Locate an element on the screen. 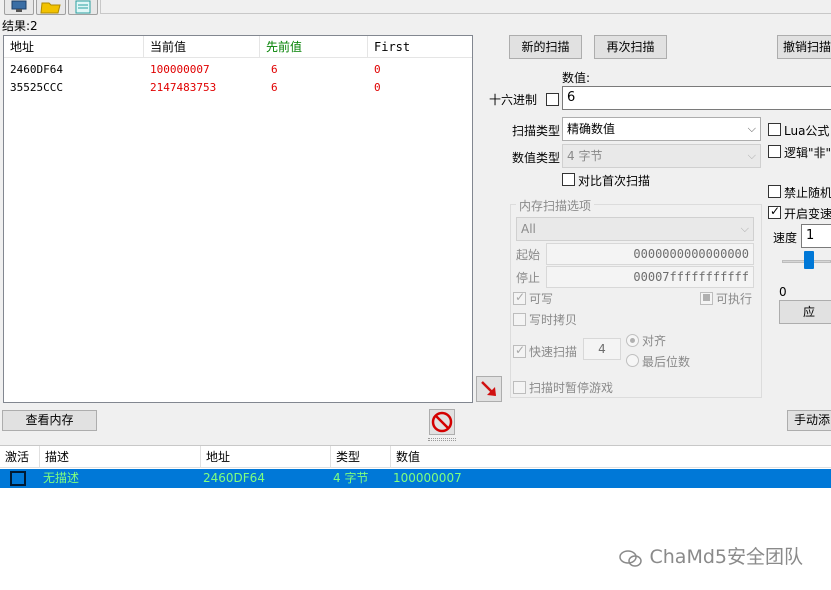 The width and height of the screenshot is (831, 590). toolbar is located at coordinates (415, 8).